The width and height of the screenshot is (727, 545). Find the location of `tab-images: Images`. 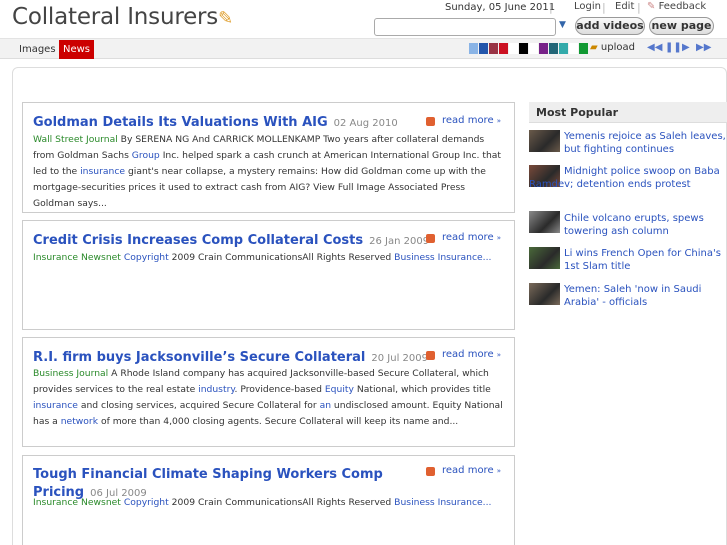

tab-images: Images is located at coordinates (37, 49).